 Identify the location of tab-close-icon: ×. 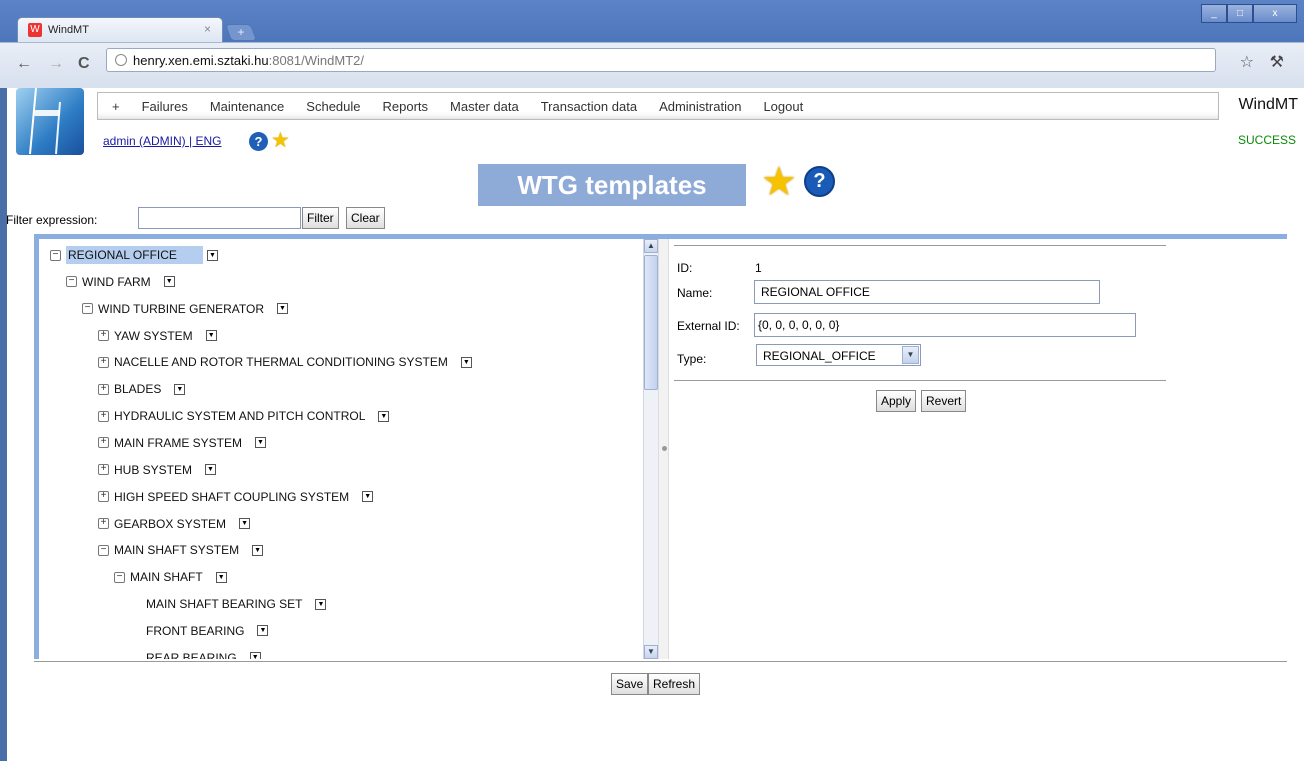
(207, 29).